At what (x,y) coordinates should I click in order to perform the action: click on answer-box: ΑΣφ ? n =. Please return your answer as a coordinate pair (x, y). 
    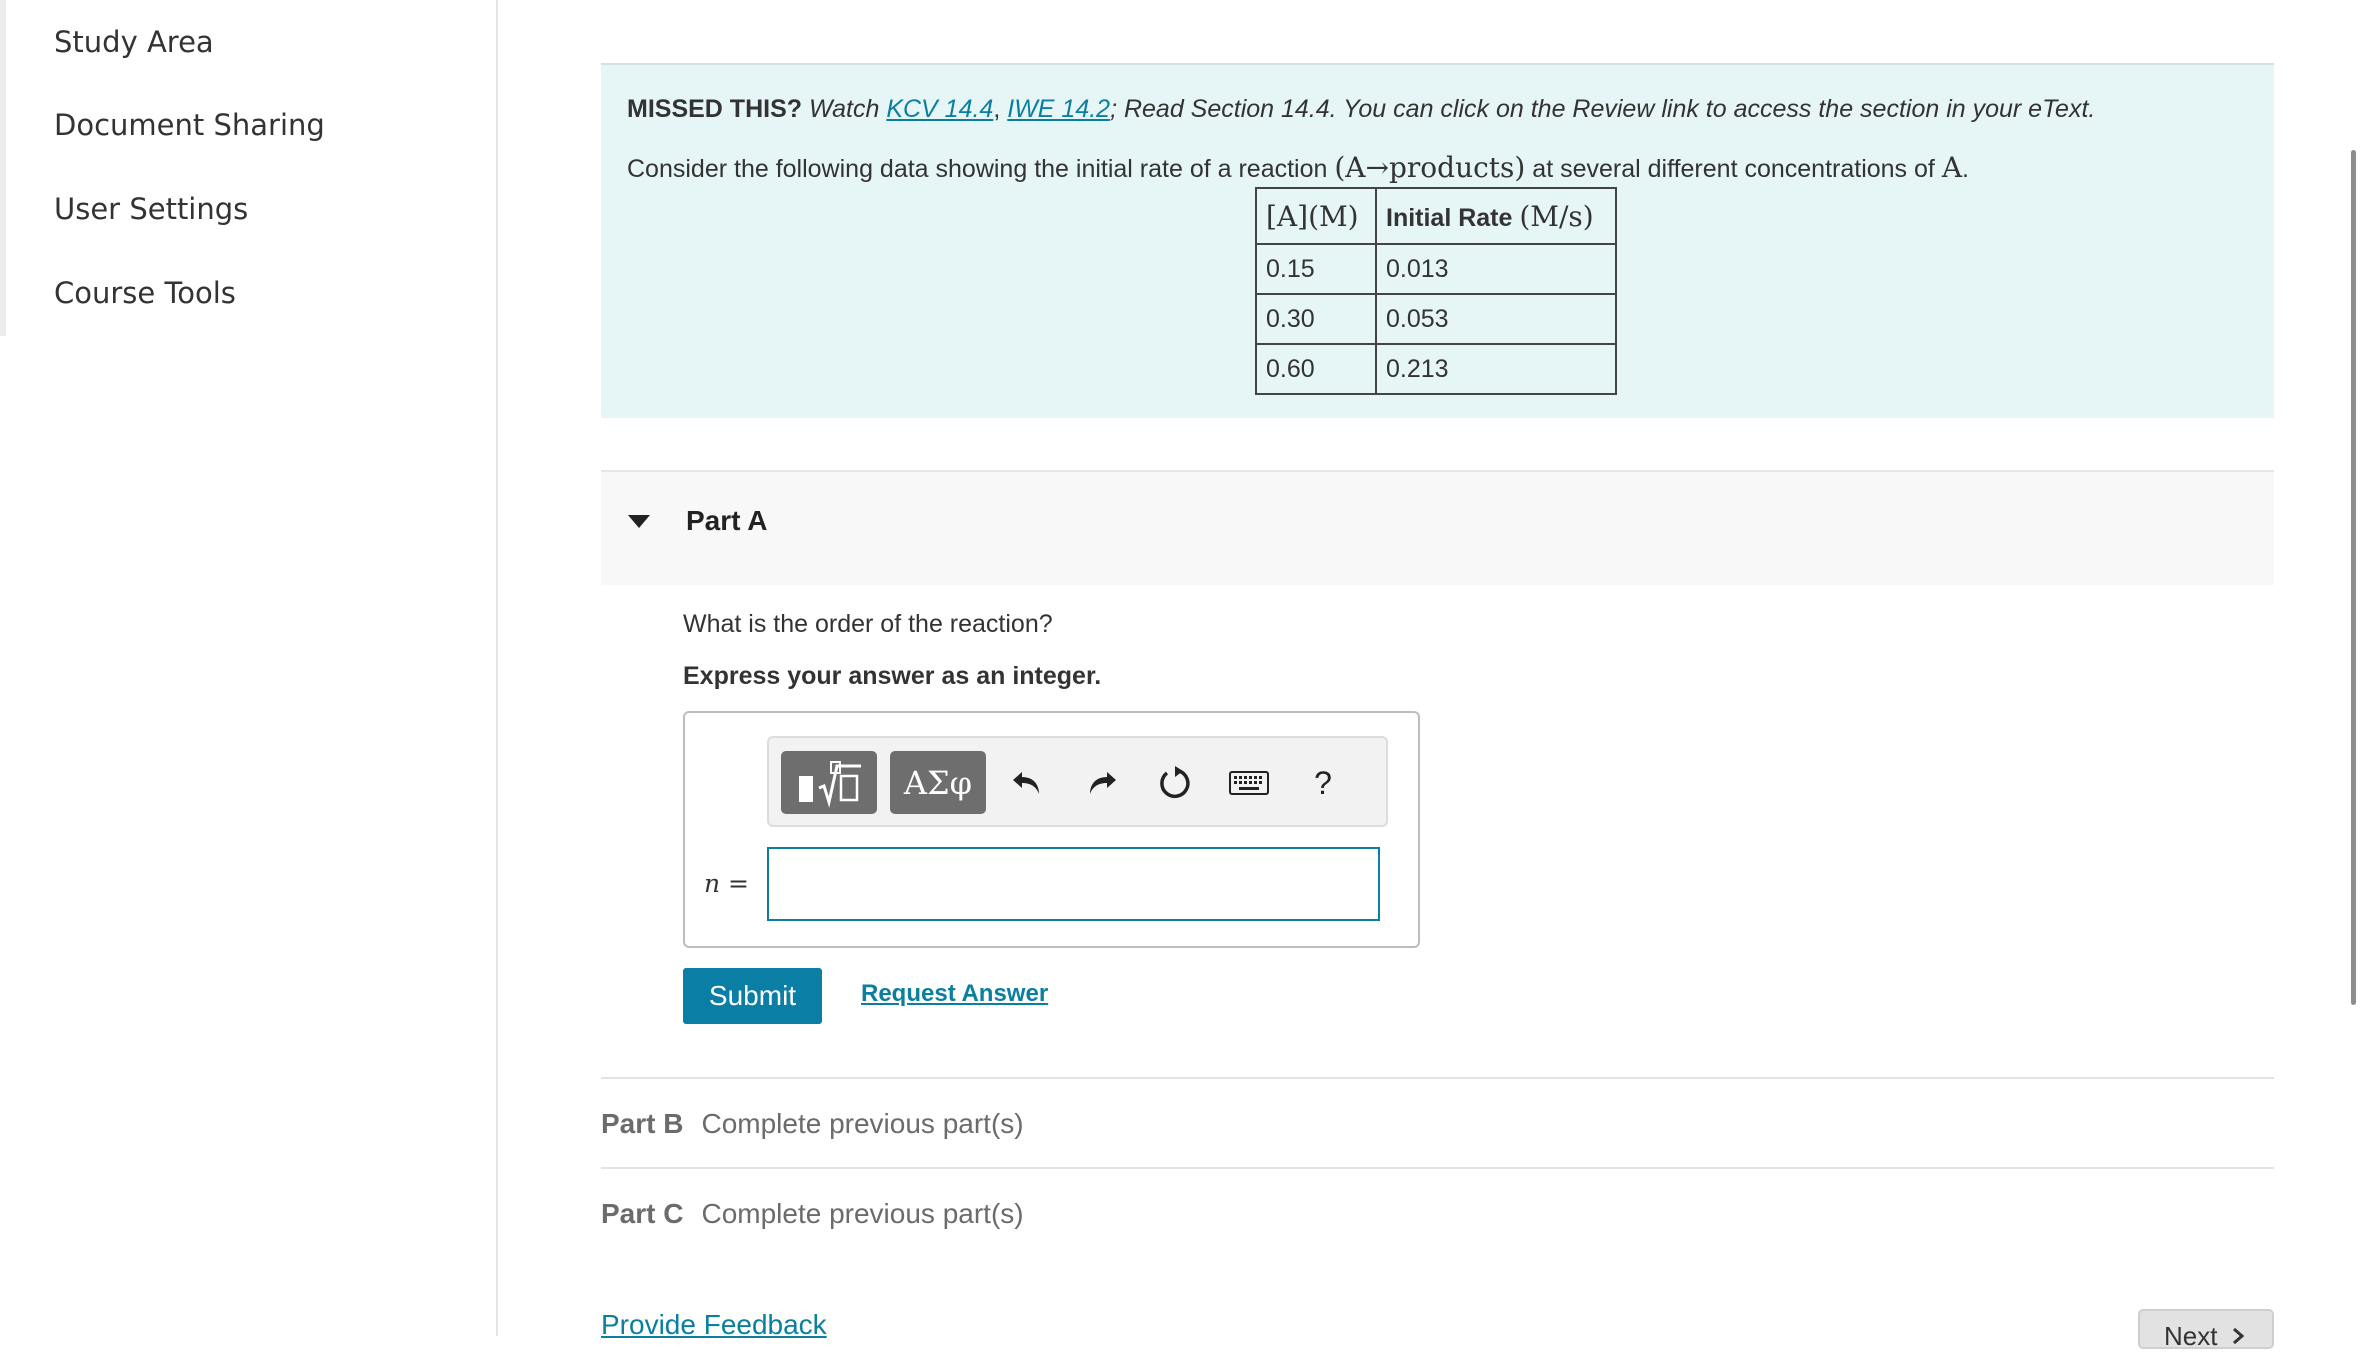
    Looking at the image, I should click on (1051, 829).